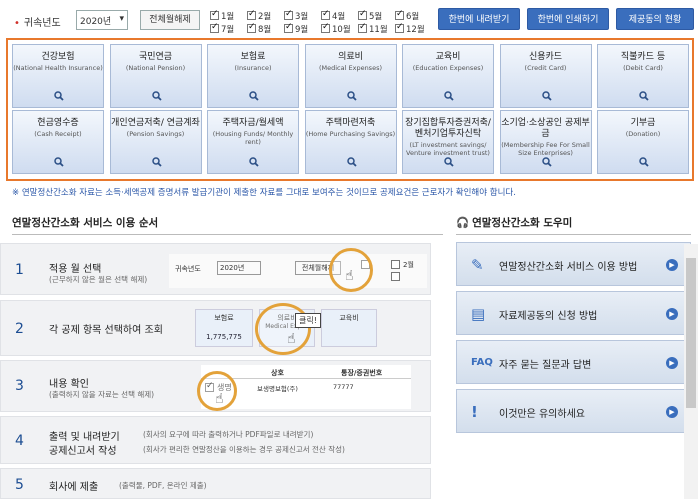 This screenshot has width=700, height=499. I want to click on month-checkbox: 11월, so click(376, 28).